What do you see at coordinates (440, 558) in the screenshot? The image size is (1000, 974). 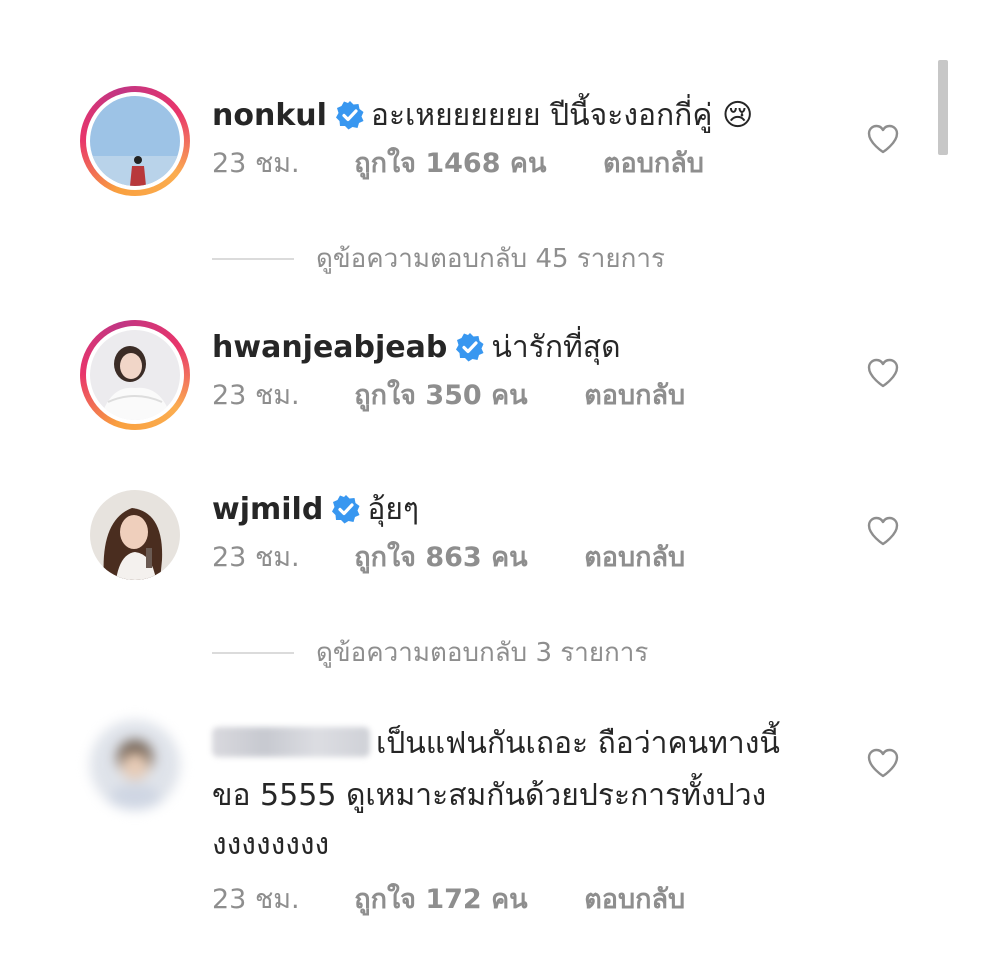 I see `comment-like-count: ถูกใจ 863 คน` at bounding box center [440, 558].